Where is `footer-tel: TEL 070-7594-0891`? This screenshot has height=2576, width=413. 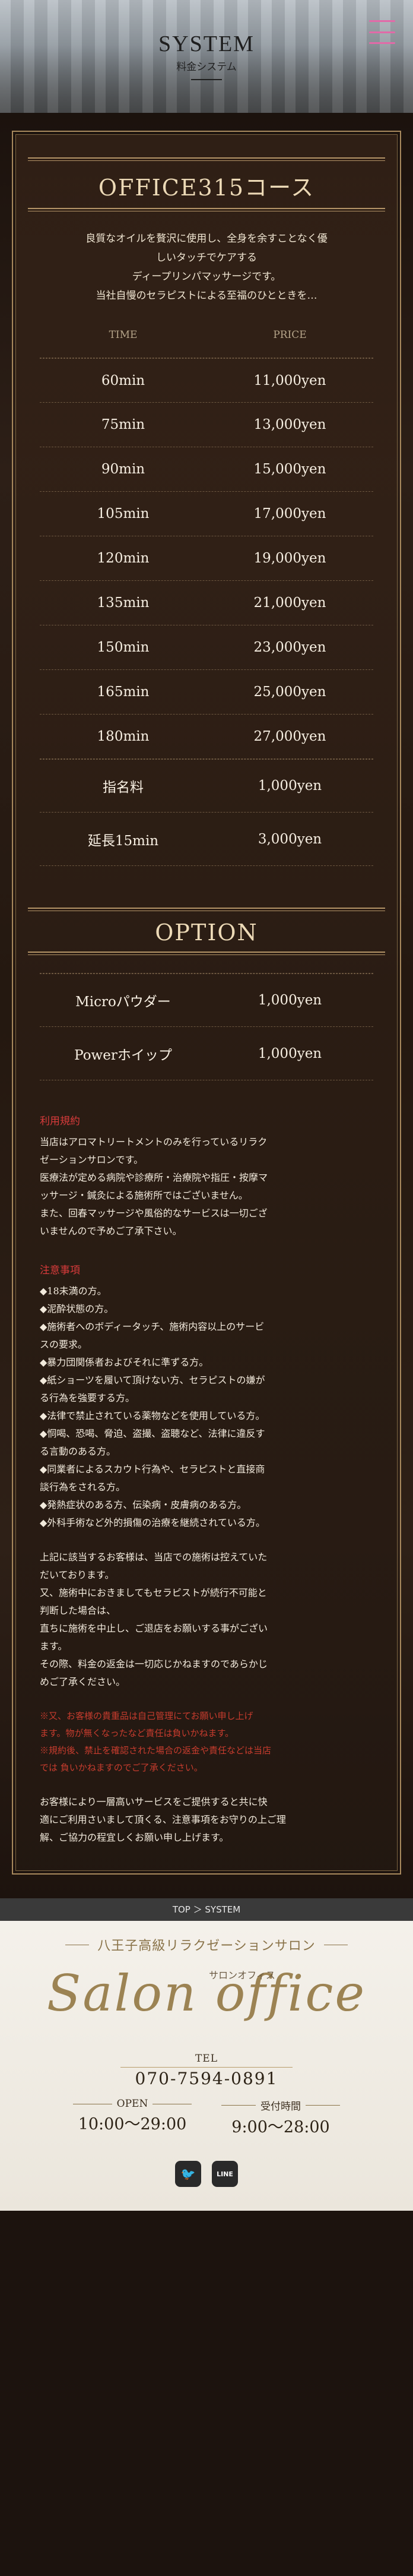
footer-tel: TEL 070-7594-0891 is located at coordinates (206, 2070).